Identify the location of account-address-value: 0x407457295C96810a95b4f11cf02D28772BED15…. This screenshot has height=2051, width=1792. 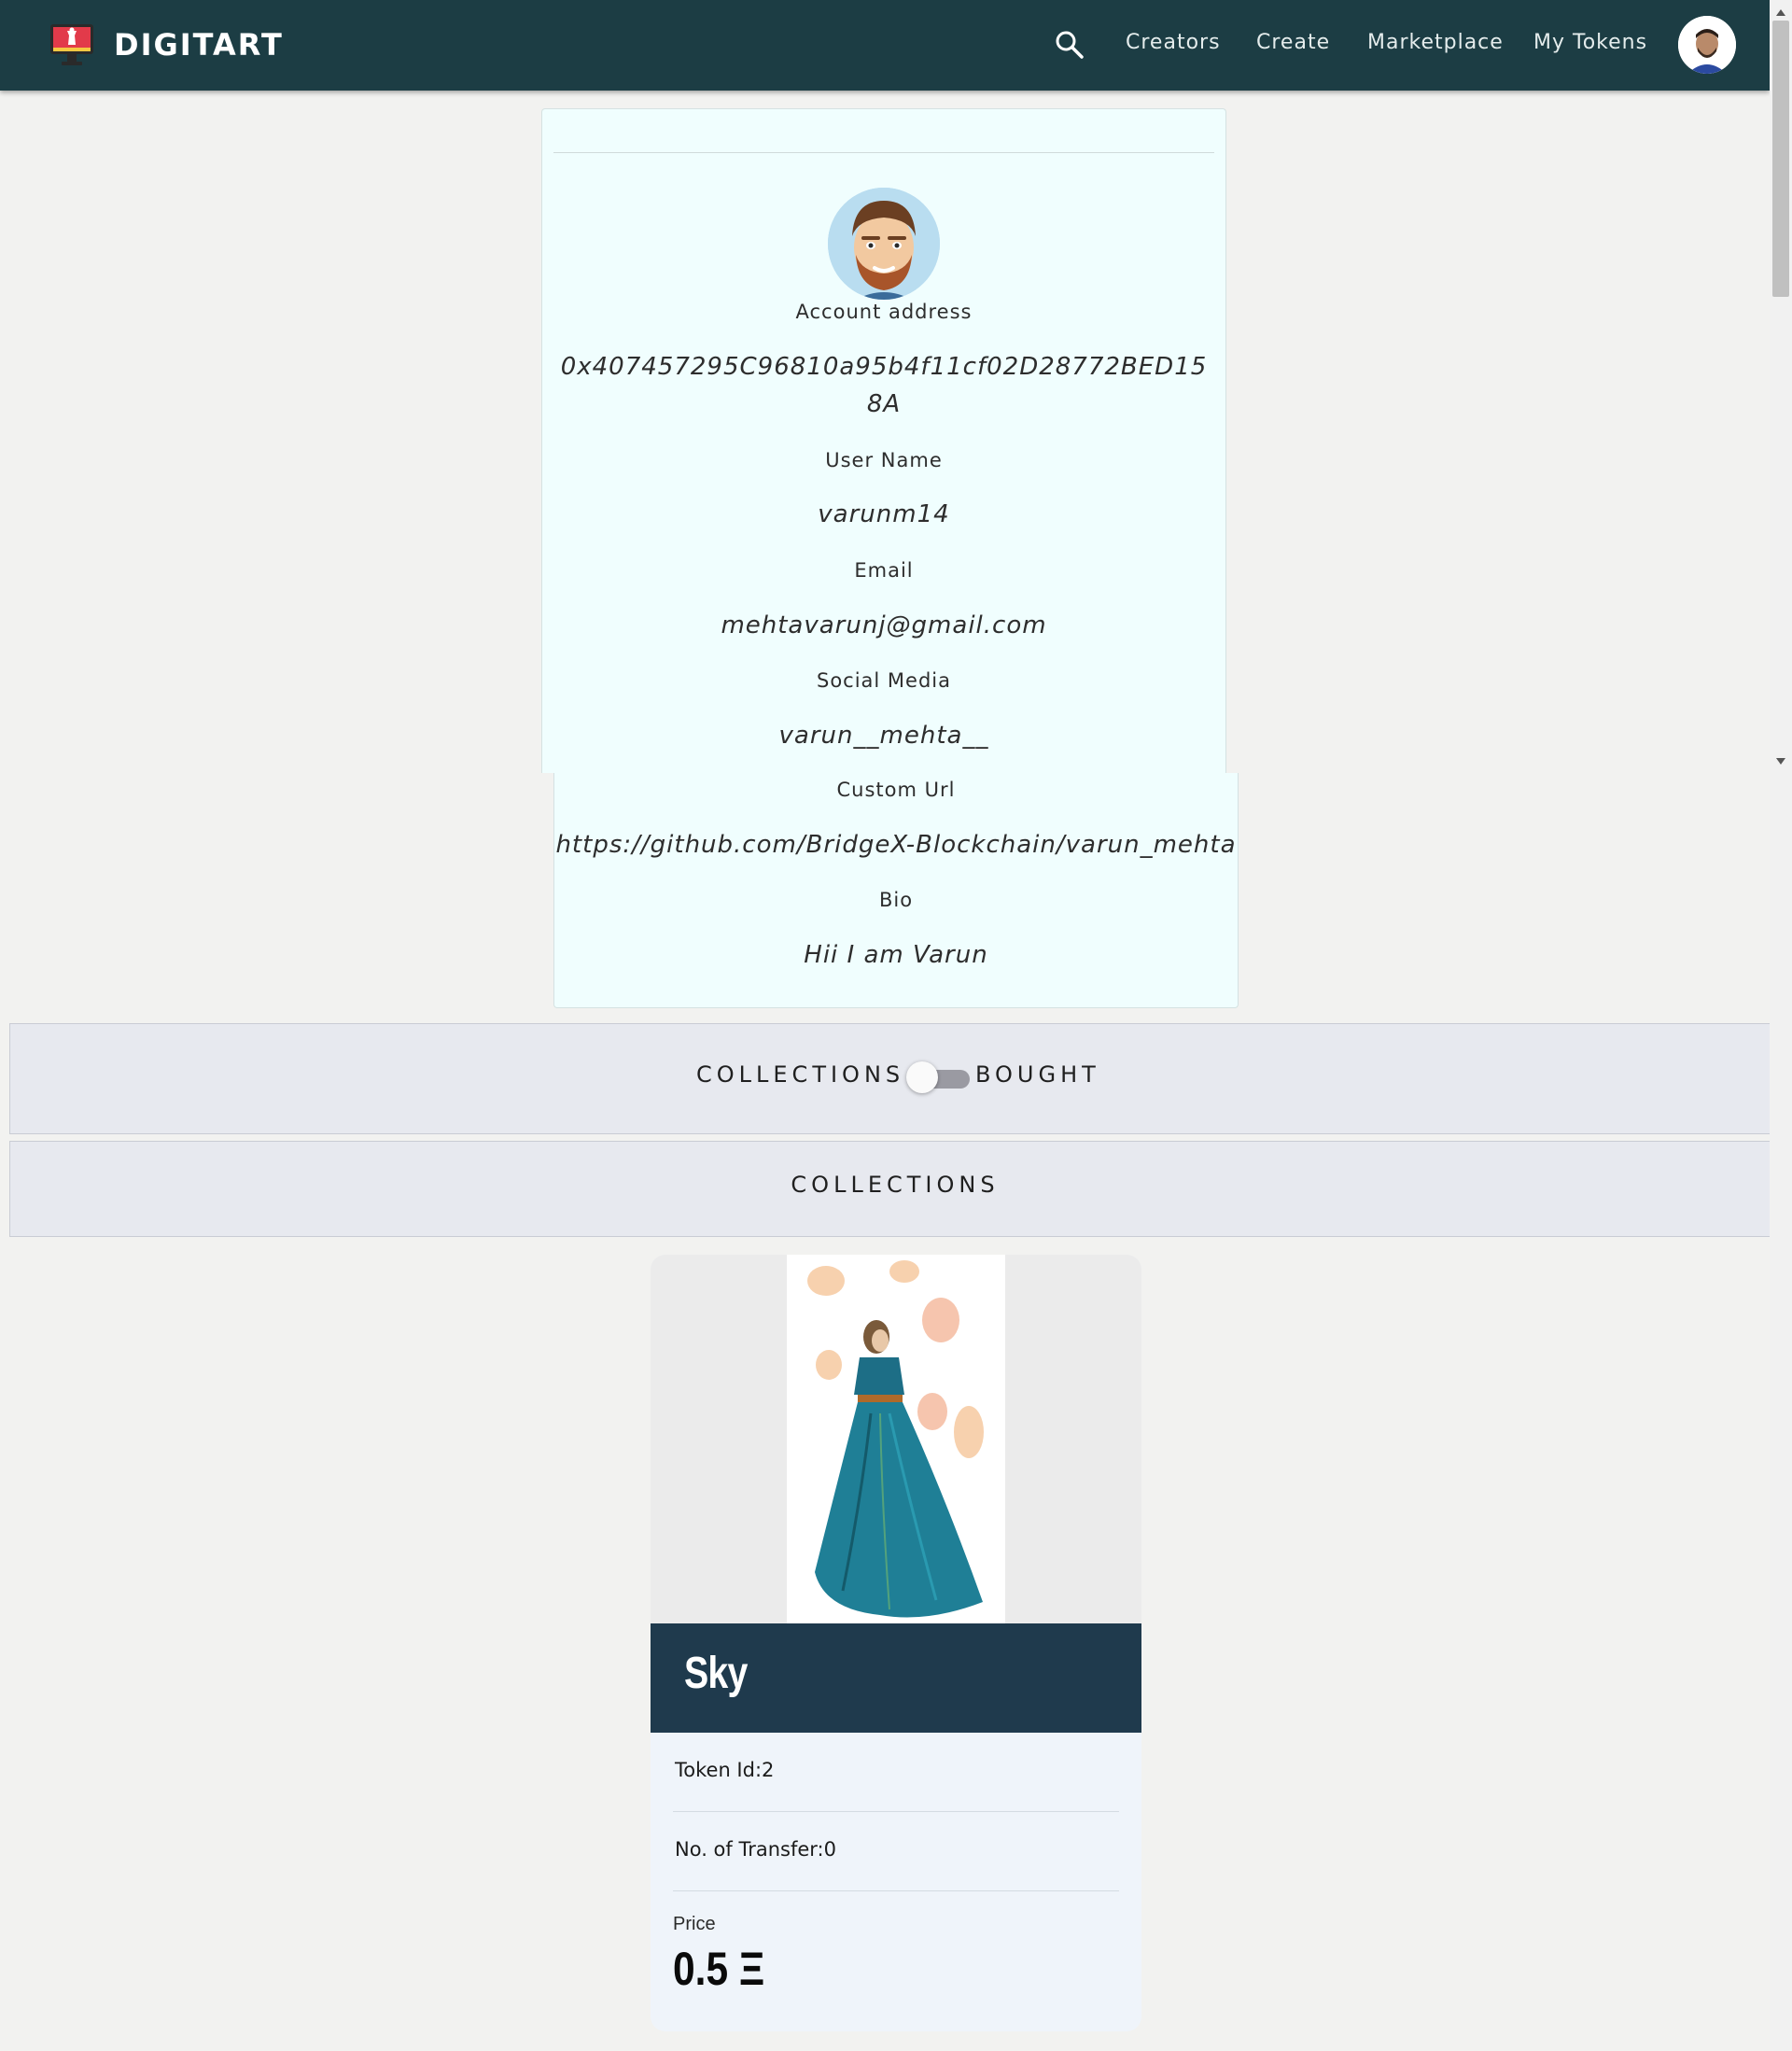
(884, 385).